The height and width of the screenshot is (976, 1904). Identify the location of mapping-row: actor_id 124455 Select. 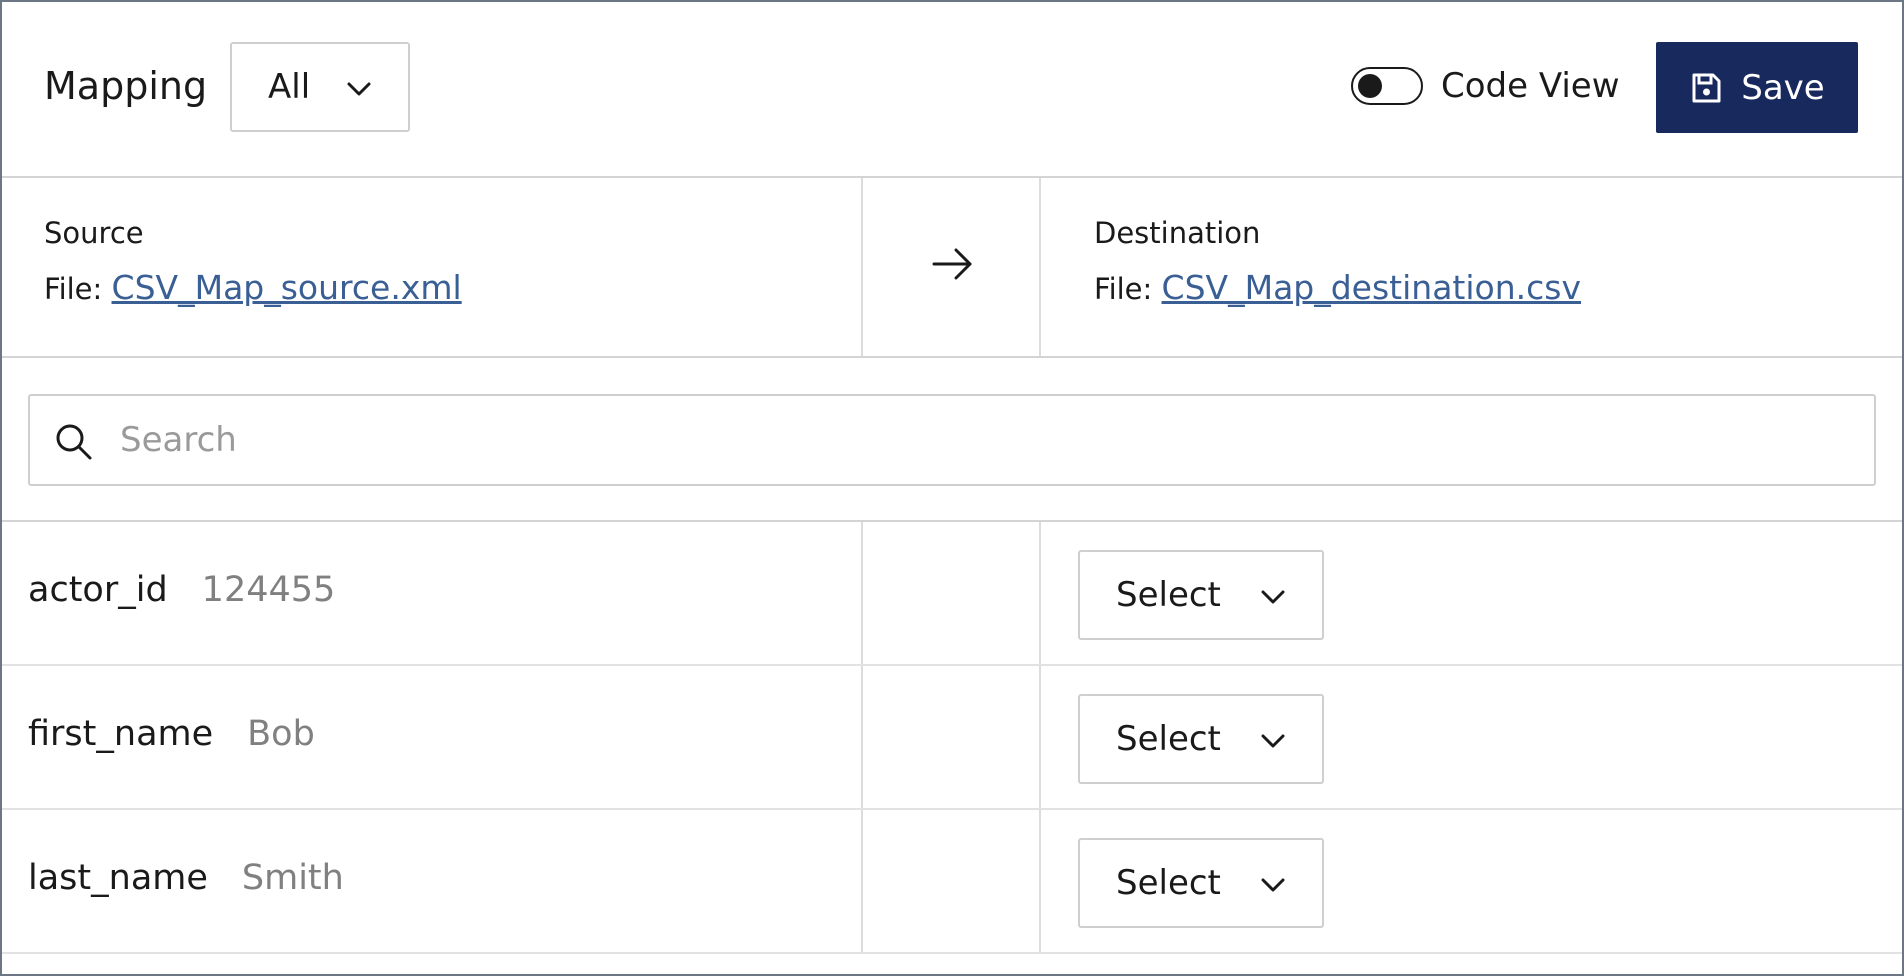
(952, 594).